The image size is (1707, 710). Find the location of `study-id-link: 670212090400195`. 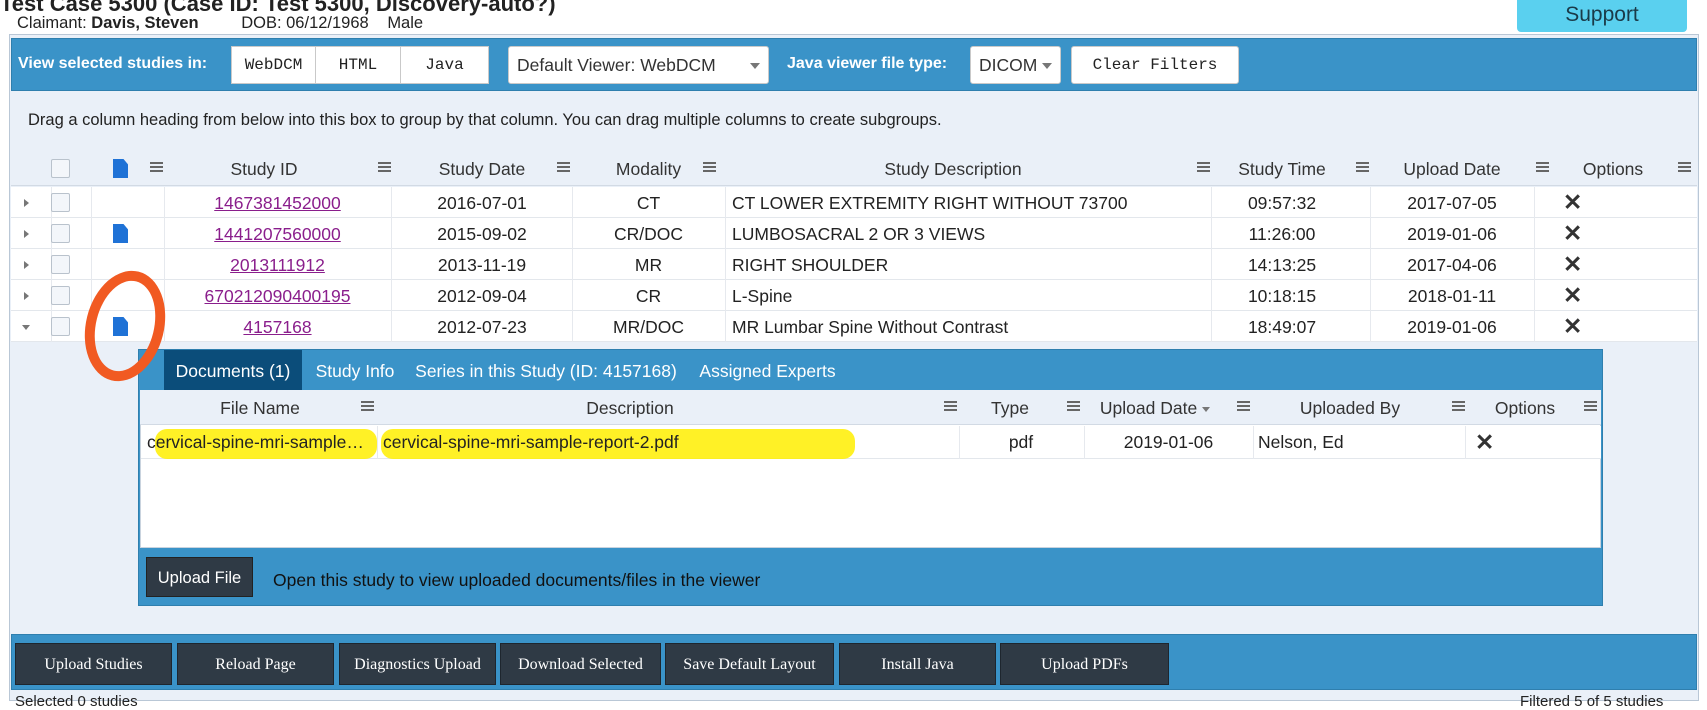

study-id-link: 670212090400195 is located at coordinates (277, 295).